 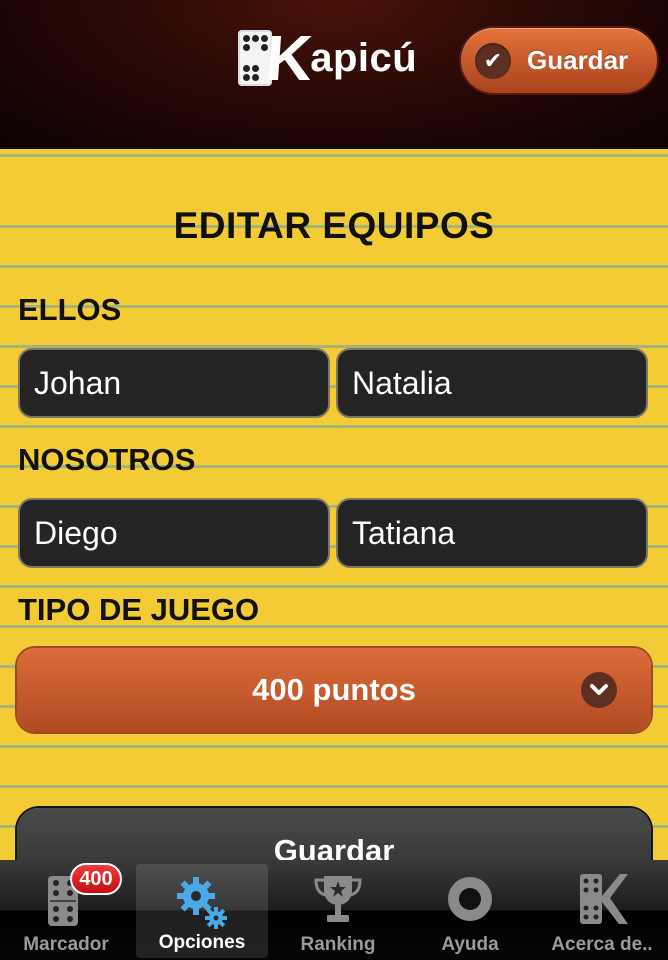 I want to click on kapicu-logo: K apicú, so click(x=333, y=58).